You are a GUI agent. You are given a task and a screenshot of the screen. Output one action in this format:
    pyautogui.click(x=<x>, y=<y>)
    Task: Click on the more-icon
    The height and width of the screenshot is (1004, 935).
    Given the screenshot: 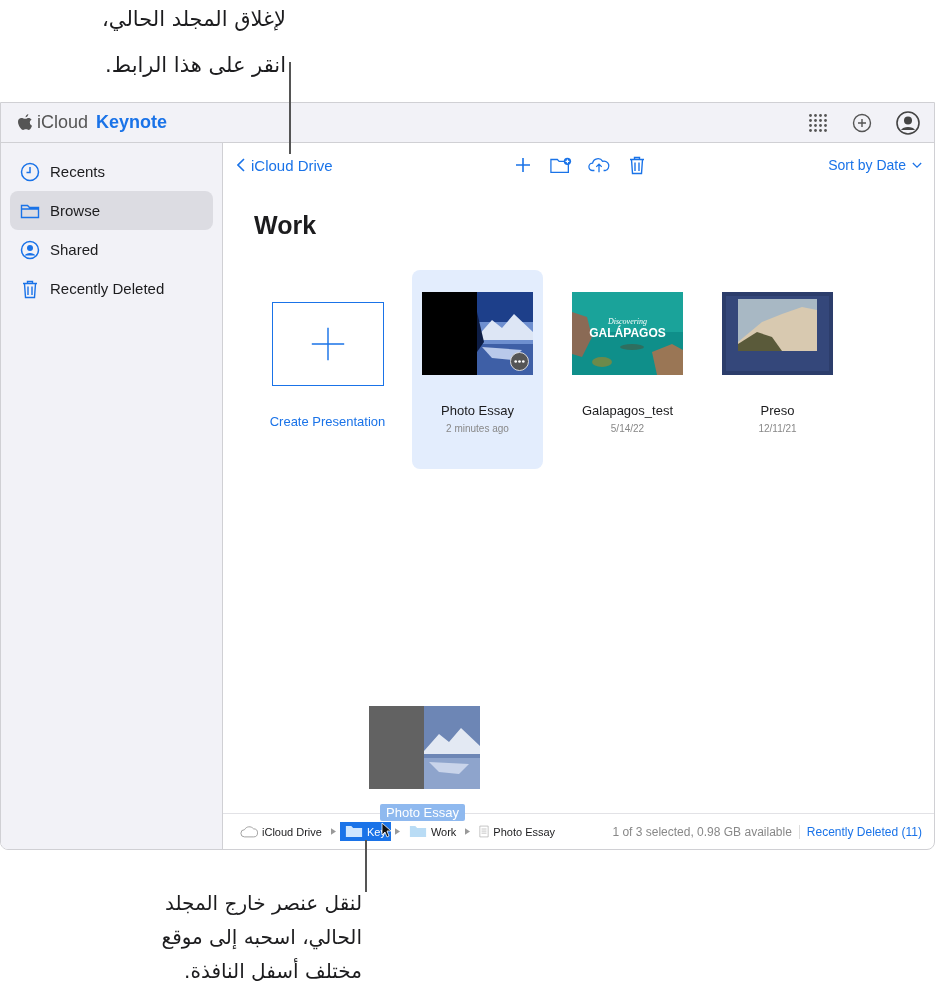 What is the action you would take?
    pyautogui.click(x=519, y=361)
    